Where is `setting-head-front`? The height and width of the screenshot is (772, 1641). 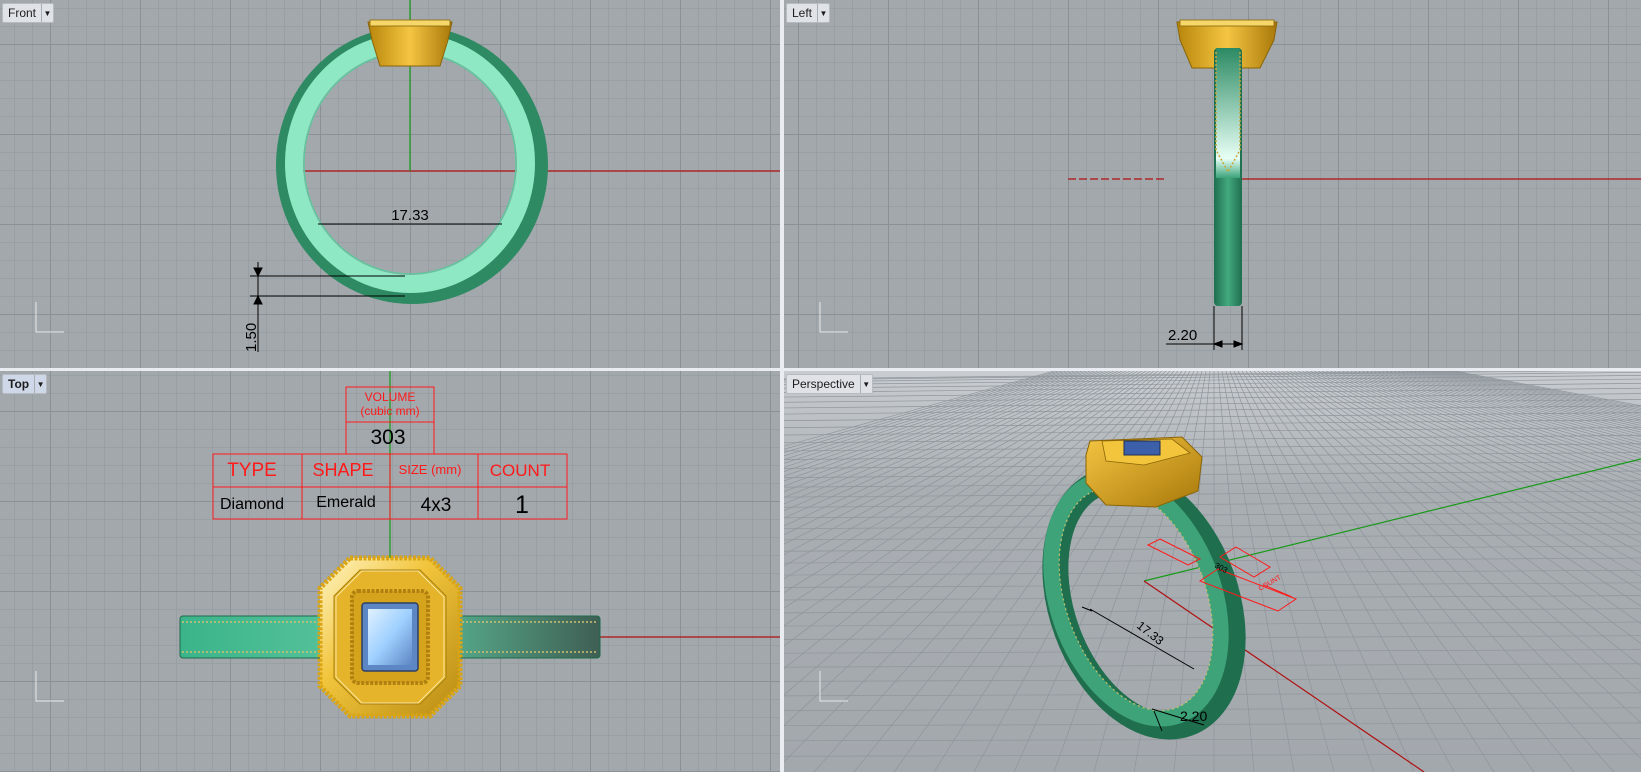
setting-head-front is located at coordinates (410, 43).